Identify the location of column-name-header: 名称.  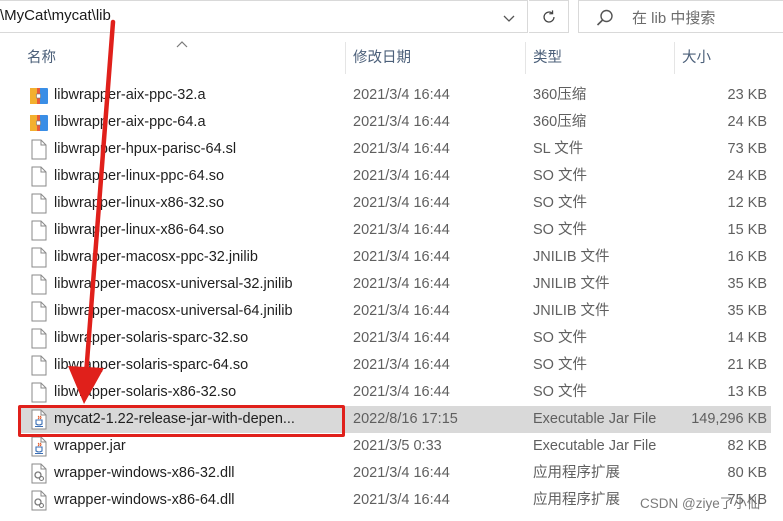
(37, 57).